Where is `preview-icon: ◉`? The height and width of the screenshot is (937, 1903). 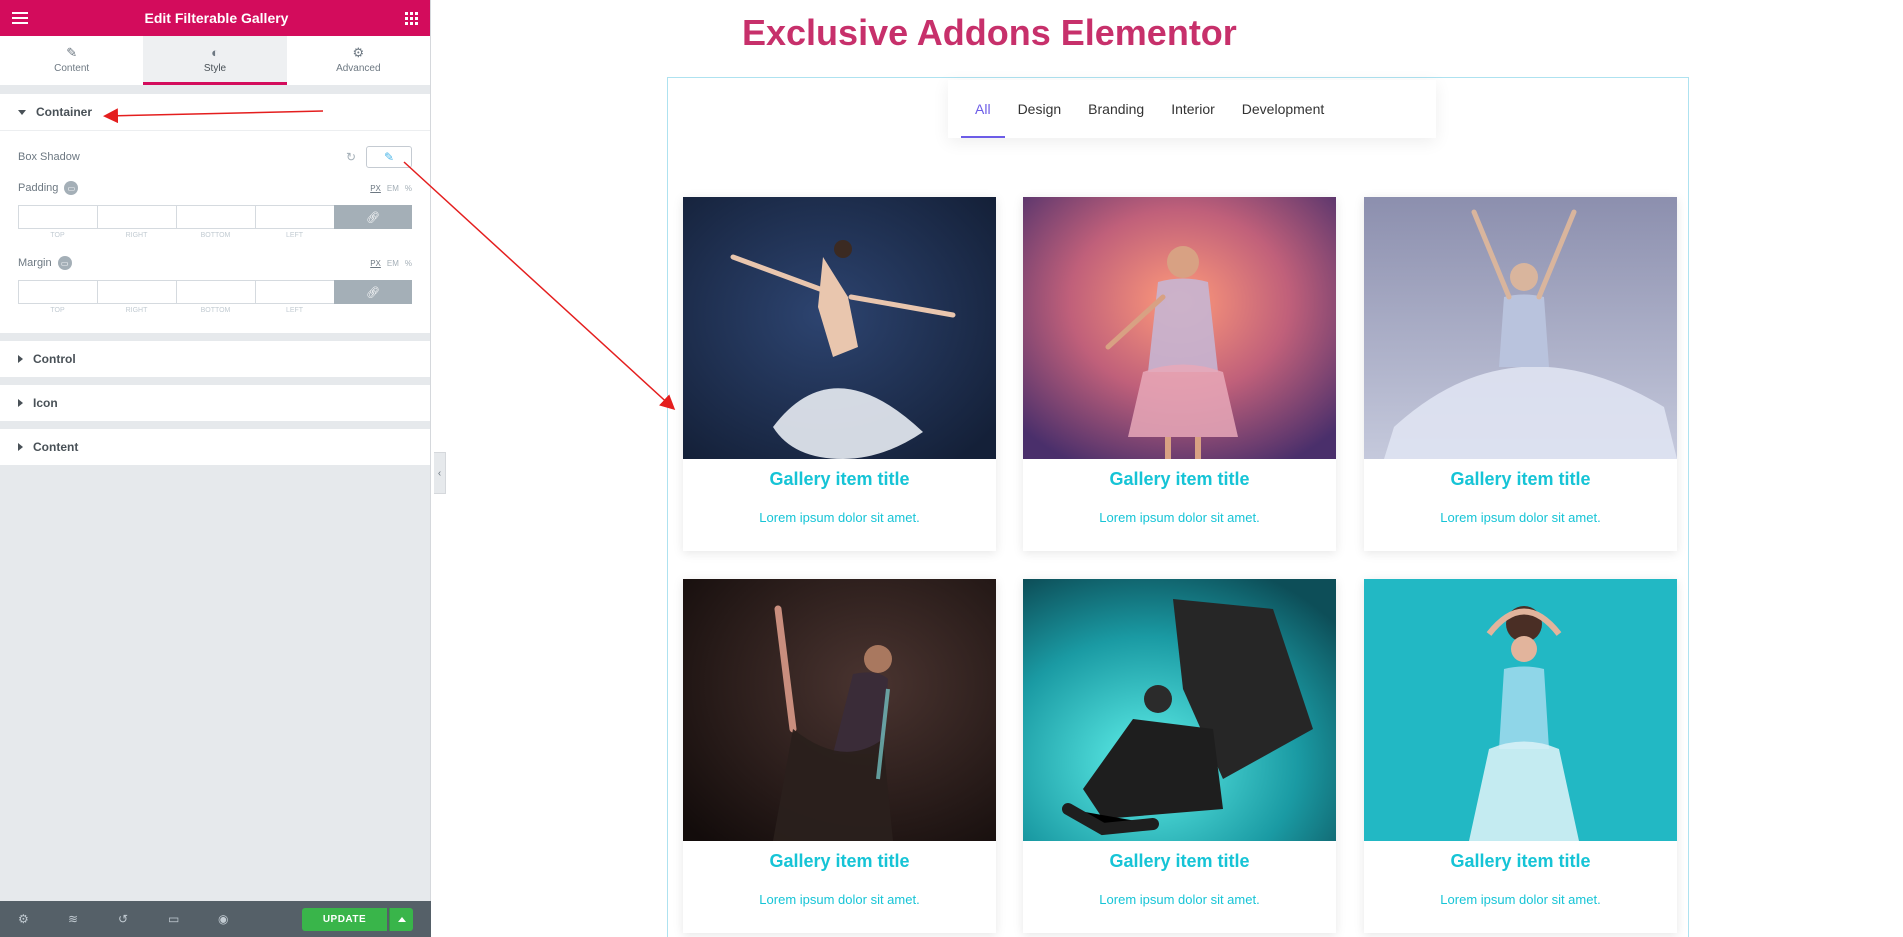 preview-icon: ◉ is located at coordinates (243, 919).